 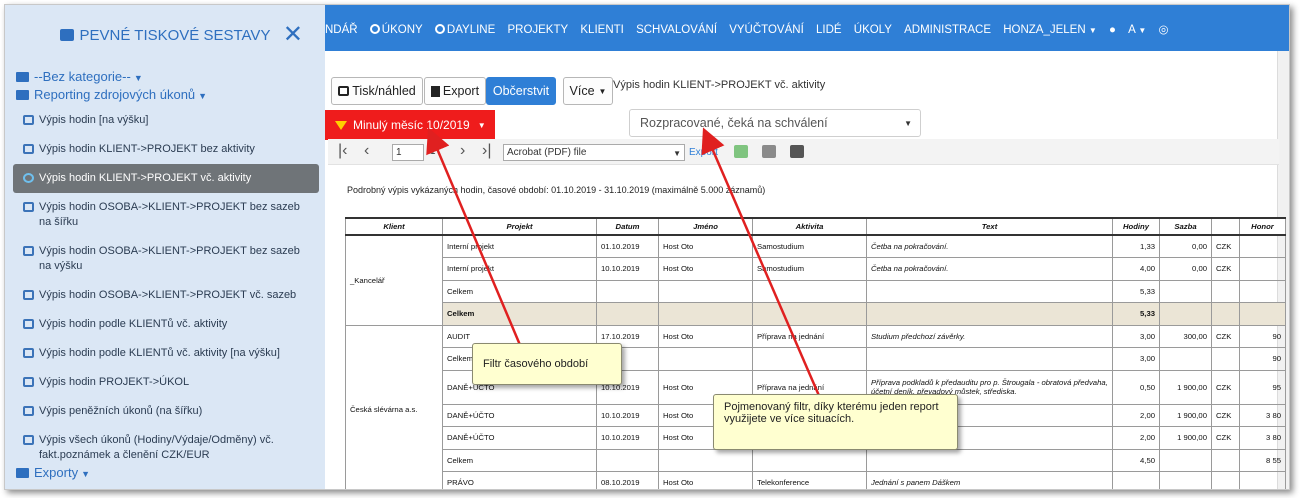 What do you see at coordinates (384, 91) in the screenshot?
I see `print-label: Tisk/náhled` at bounding box center [384, 91].